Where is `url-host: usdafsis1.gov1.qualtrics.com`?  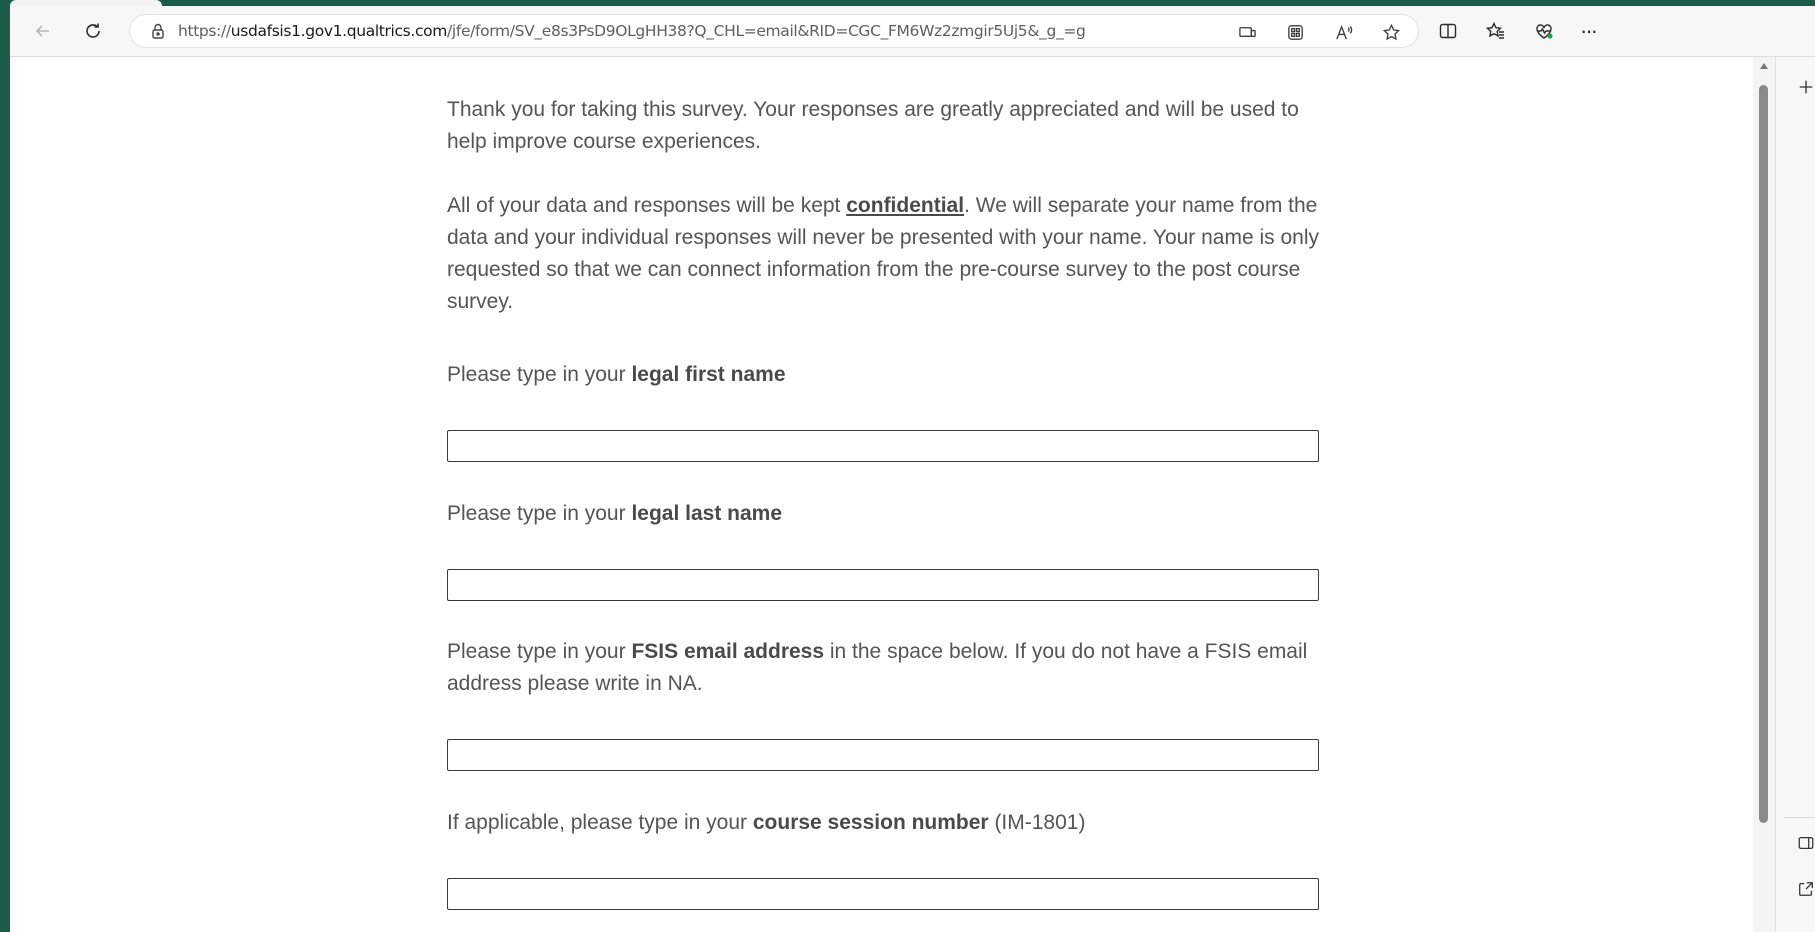 url-host: usdafsis1.gov1.qualtrics.com is located at coordinates (339, 31).